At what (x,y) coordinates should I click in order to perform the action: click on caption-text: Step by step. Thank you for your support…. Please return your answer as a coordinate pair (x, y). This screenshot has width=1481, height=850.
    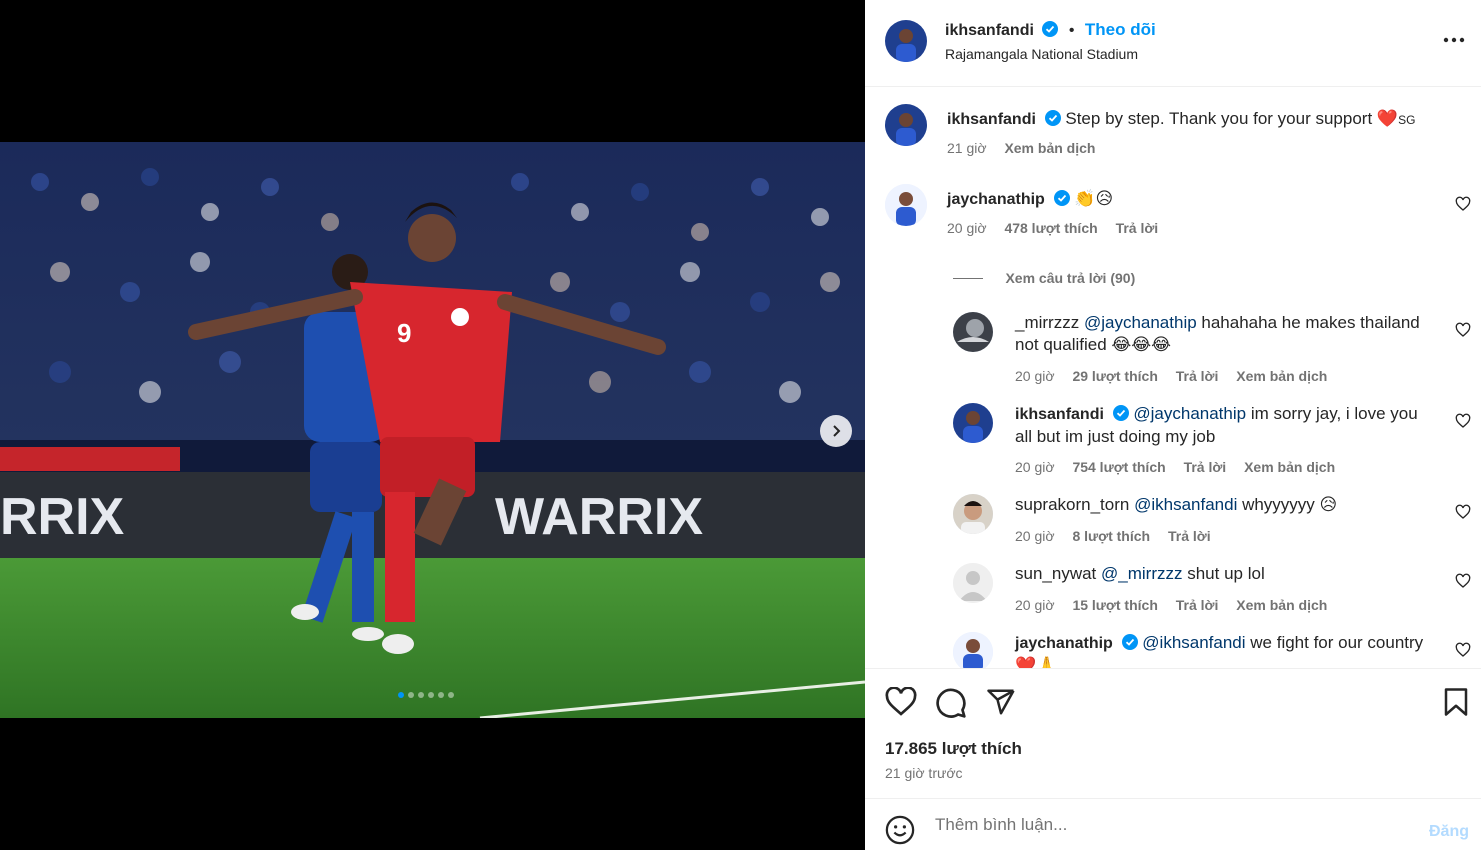
    Looking at the image, I should click on (1232, 118).